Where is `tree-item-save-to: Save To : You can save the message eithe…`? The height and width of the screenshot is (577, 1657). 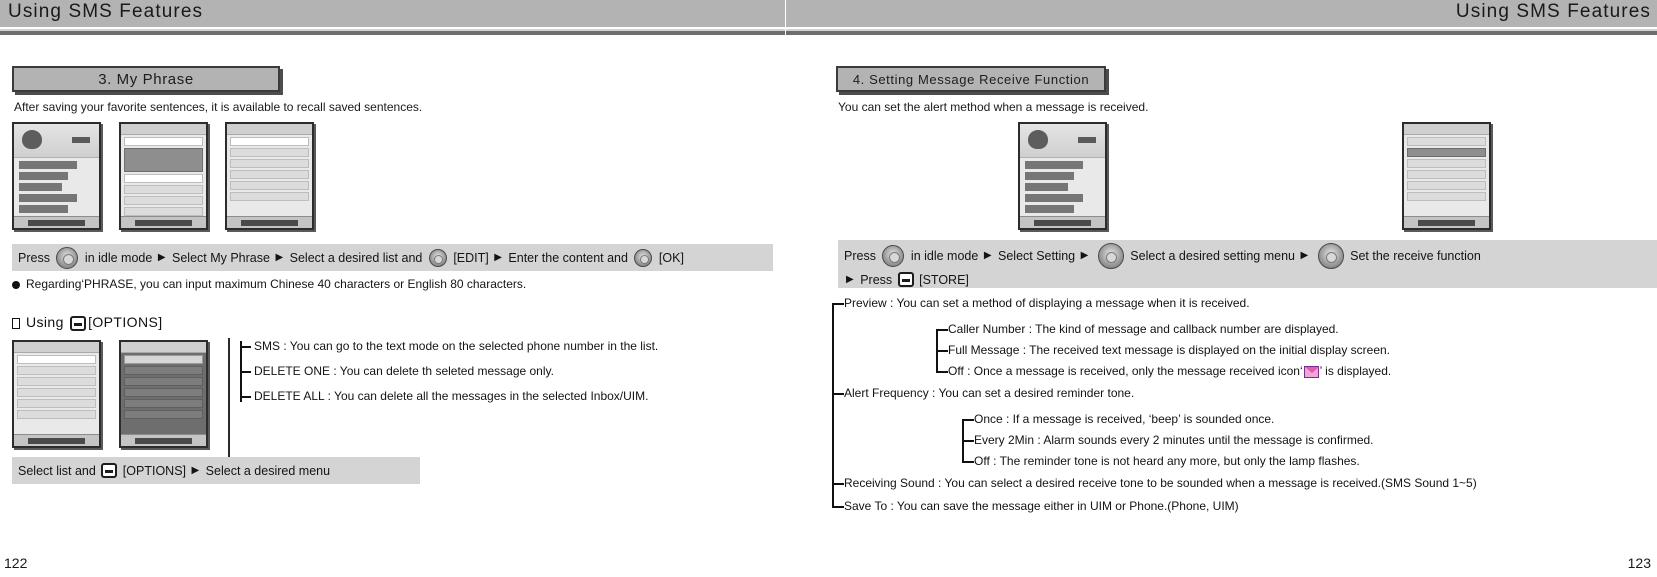 tree-item-save-to: Save To : You can save the message eithe… is located at coordinates (1035, 506).